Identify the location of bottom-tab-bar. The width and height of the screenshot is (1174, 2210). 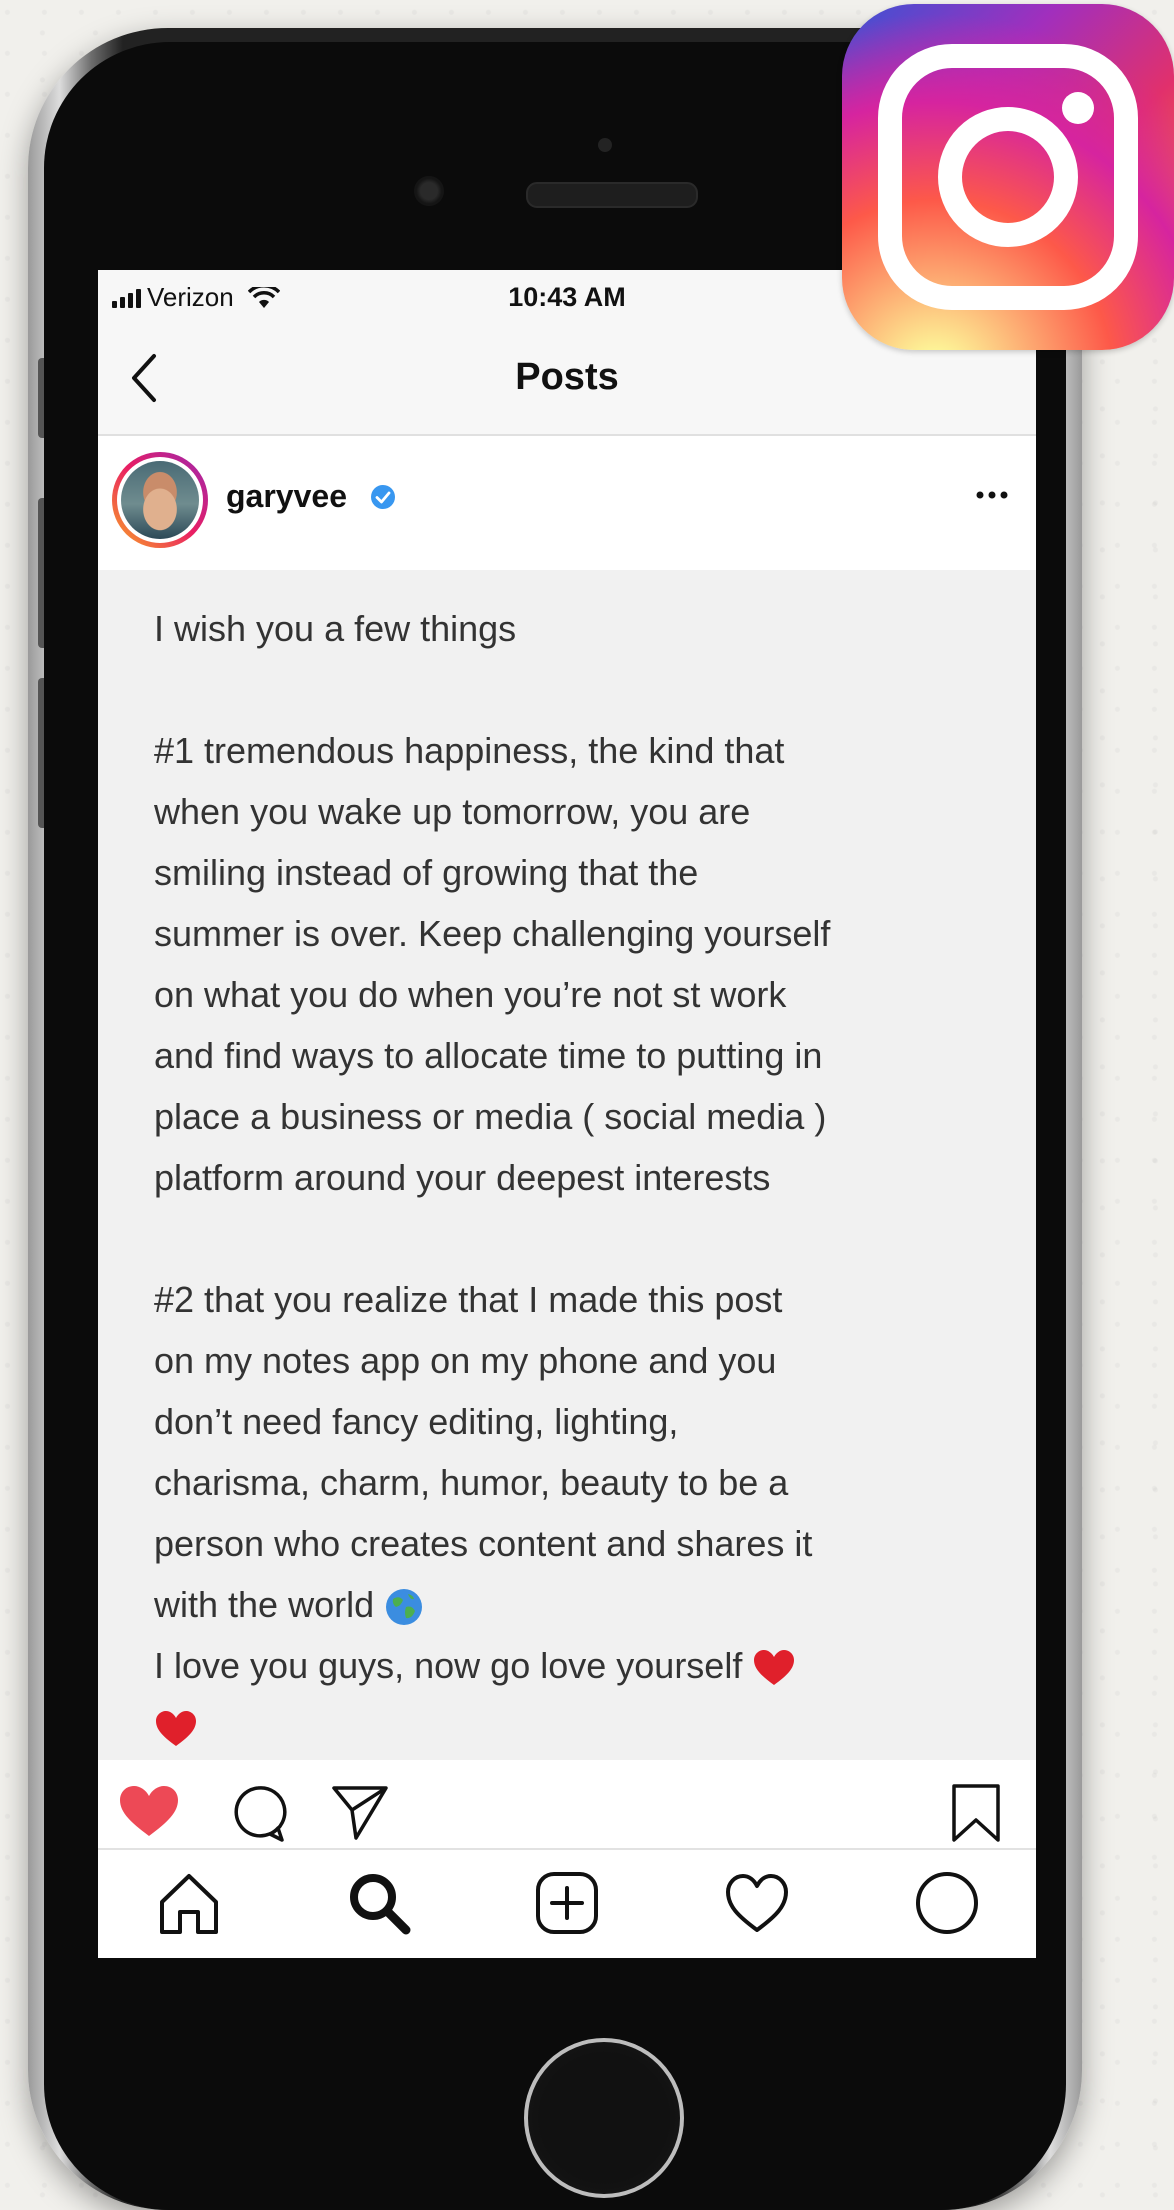
(567, 1903).